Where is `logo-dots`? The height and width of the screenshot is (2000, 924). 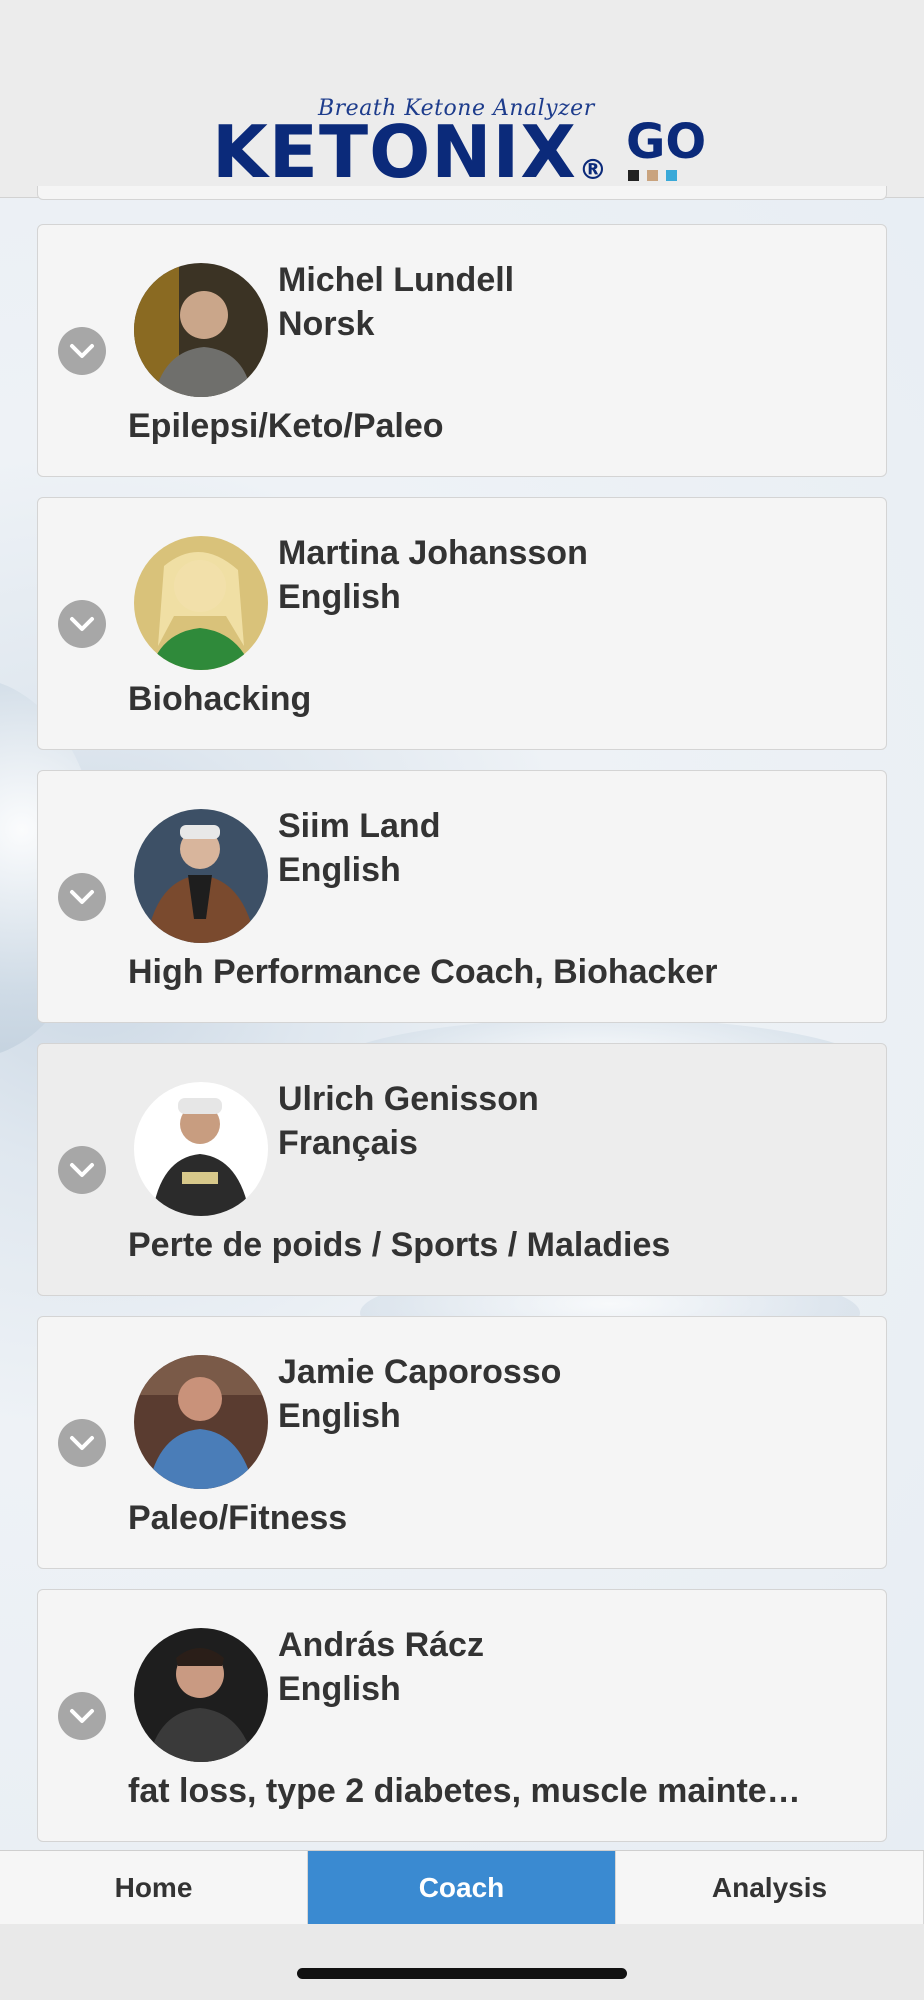 logo-dots is located at coordinates (652, 175).